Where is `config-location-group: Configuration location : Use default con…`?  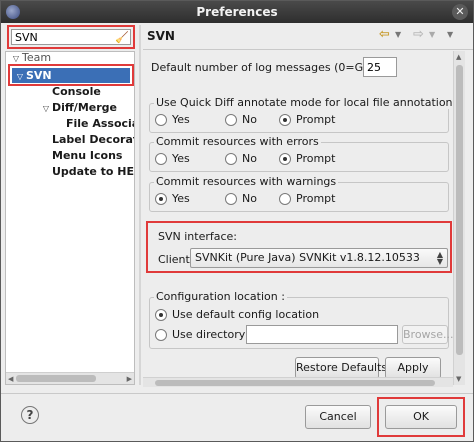 config-location-group: Configuration location : Use default con… is located at coordinates (301, 319).